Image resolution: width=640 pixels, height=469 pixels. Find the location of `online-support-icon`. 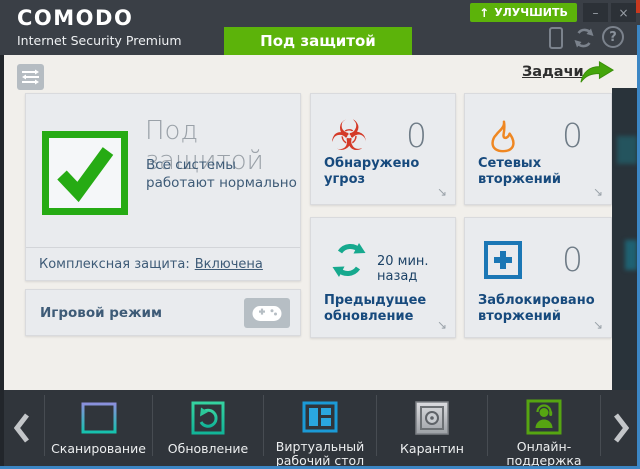

online-support-icon is located at coordinates (544, 417).